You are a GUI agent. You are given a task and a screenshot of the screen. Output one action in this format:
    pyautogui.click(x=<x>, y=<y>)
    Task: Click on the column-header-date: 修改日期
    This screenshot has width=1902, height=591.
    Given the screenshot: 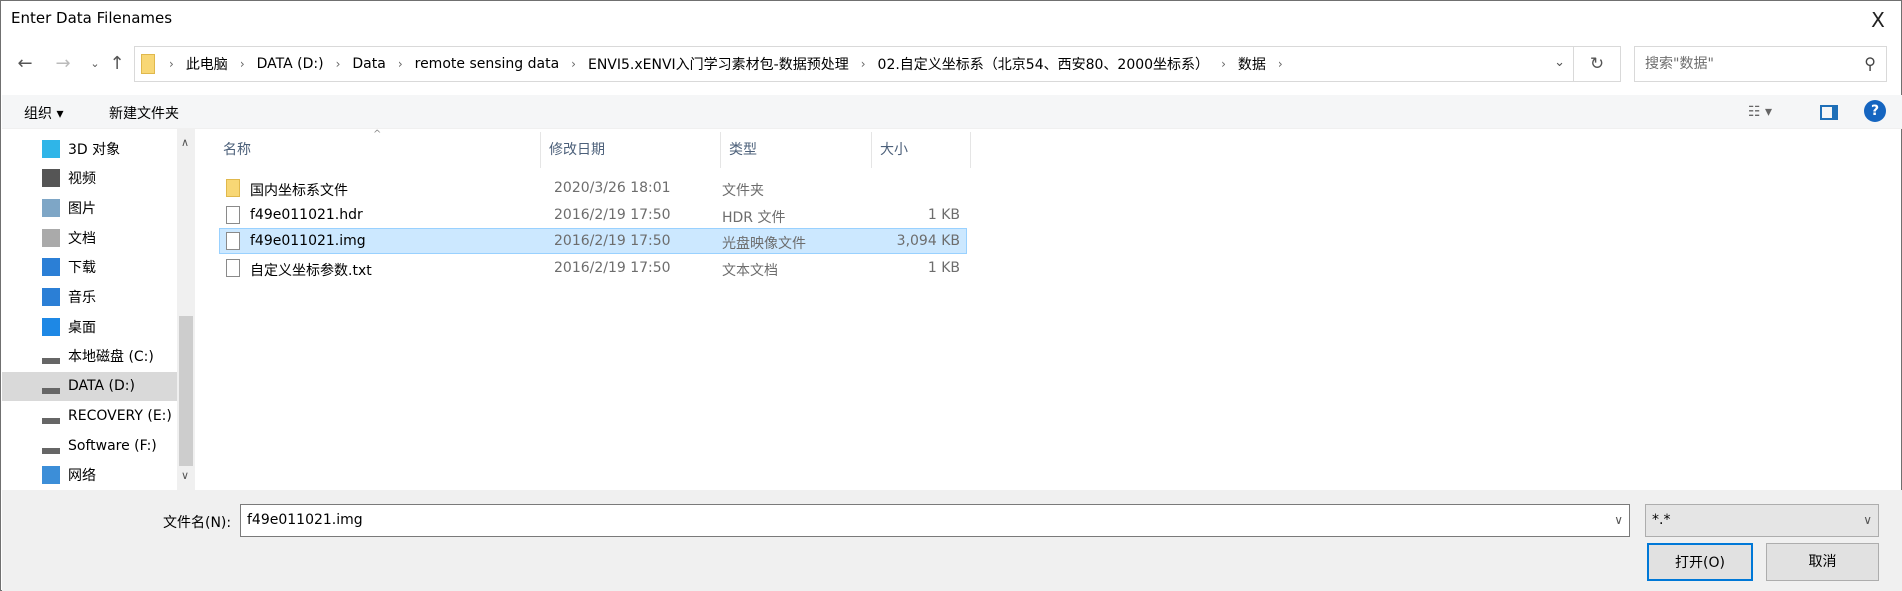 What is the action you would take?
    pyautogui.click(x=631, y=150)
    